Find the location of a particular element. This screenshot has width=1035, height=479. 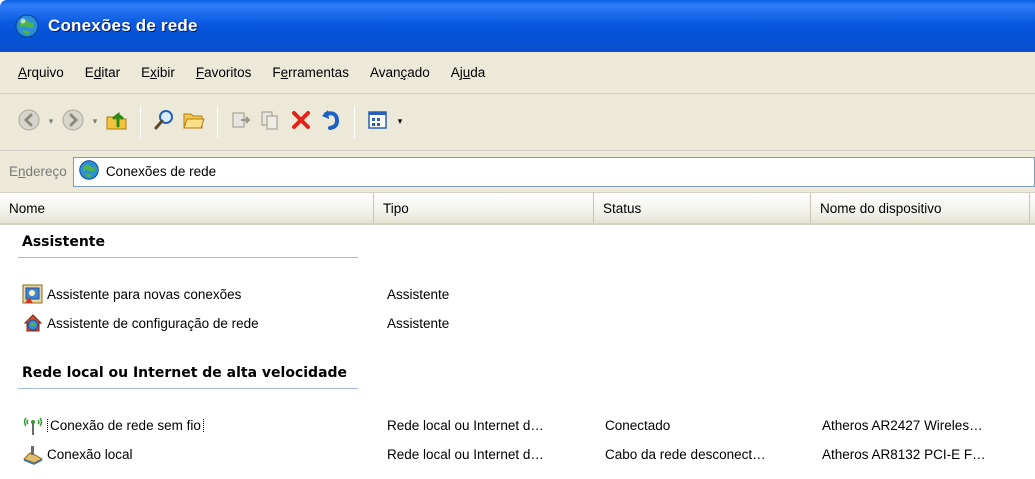

delete-icon is located at coordinates (301, 122).